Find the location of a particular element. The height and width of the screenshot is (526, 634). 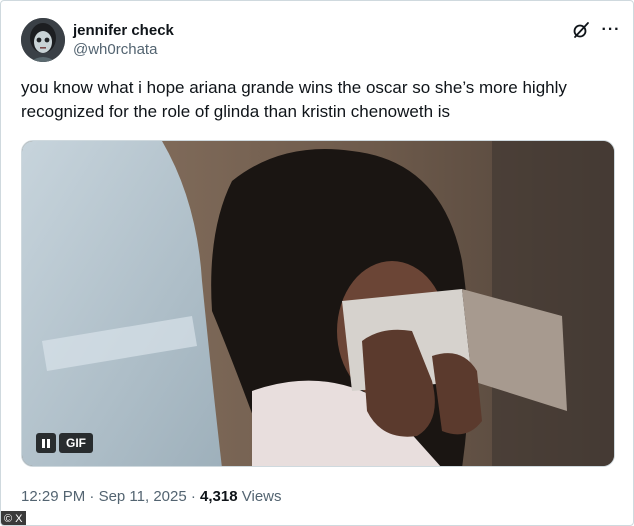

watermark: © X is located at coordinates (13, 518).